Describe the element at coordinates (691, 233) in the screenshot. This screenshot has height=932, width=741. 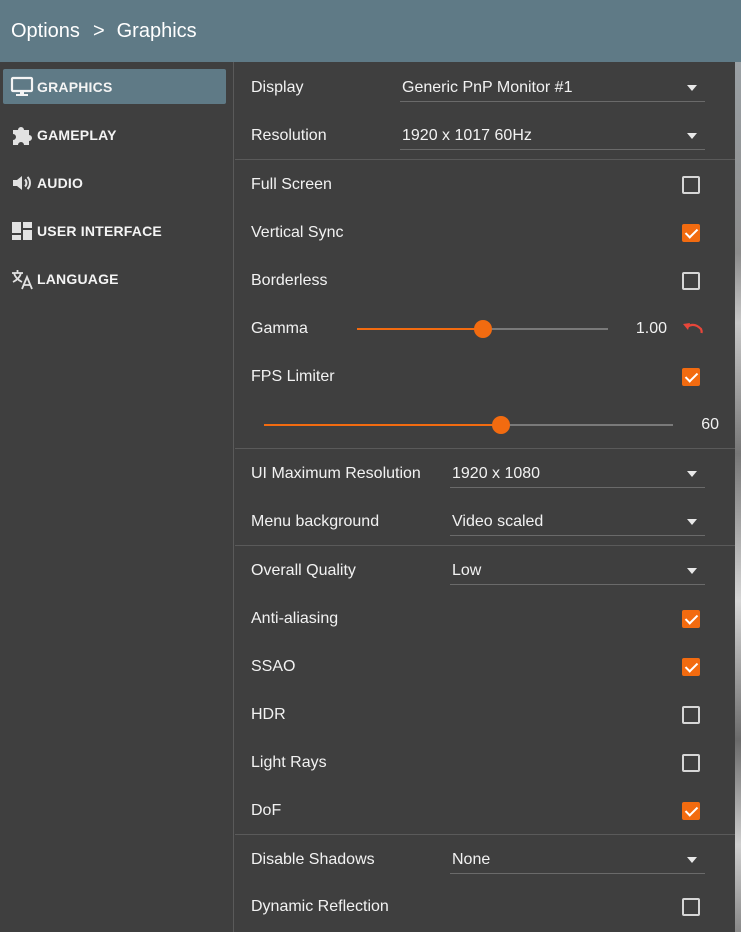
I see `vertical-sync-checkbox` at that location.